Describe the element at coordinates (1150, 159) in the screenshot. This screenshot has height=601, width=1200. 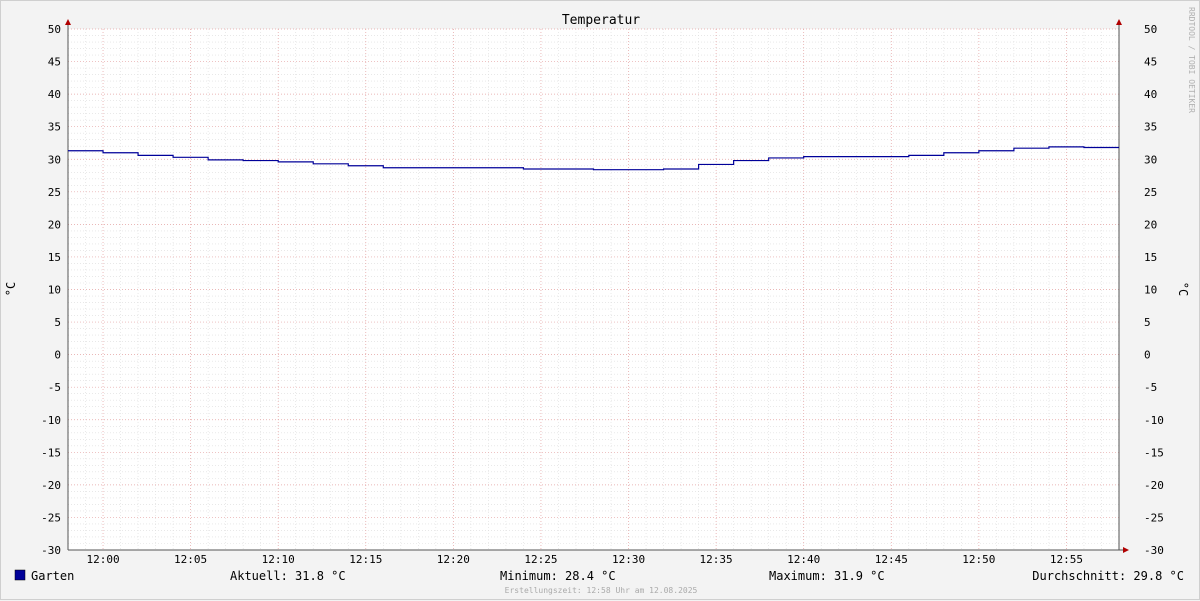
I see `y-tick-label-right: 30` at that location.